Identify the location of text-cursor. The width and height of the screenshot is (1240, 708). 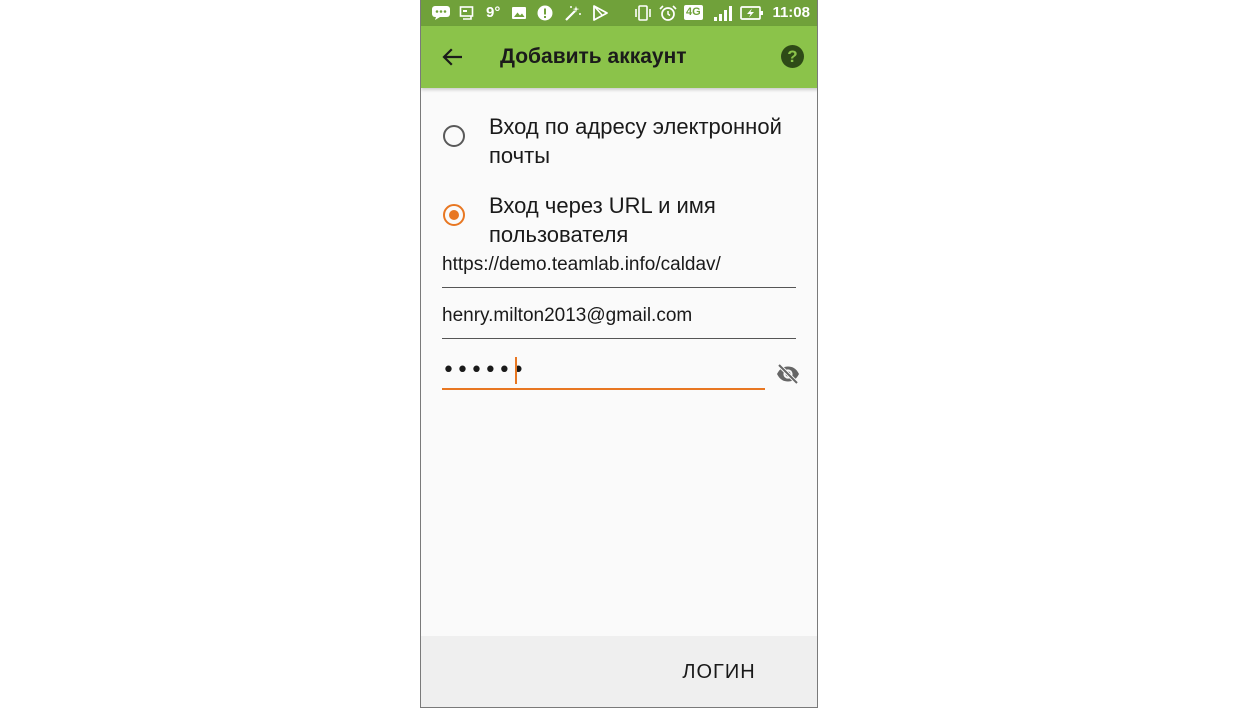
(516, 370).